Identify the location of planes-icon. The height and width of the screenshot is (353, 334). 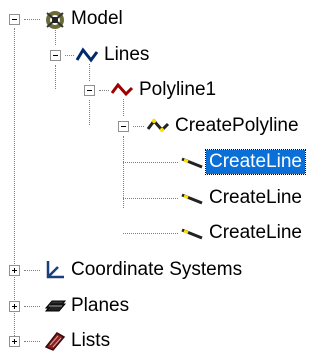
(55, 306).